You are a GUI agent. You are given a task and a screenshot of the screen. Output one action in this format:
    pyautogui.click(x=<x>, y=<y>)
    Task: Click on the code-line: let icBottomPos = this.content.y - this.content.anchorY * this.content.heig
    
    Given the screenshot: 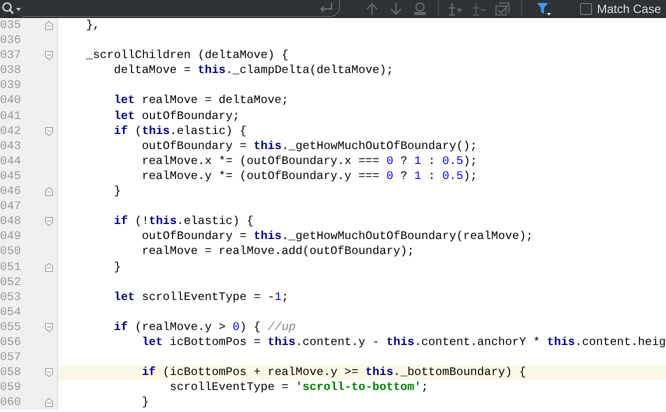 What is the action you would take?
    pyautogui.click(x=403, y=342)
    